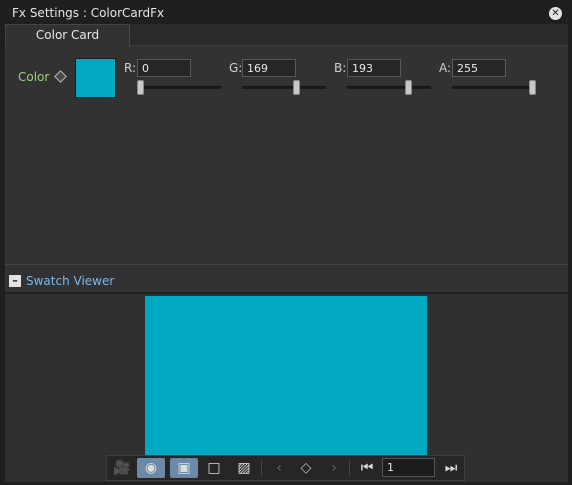  What do you see at coordinates (88, 13) in the screenshot?
I see `window-title: Fx Settings : ColorCardFx` at bounding box center [88, 13].